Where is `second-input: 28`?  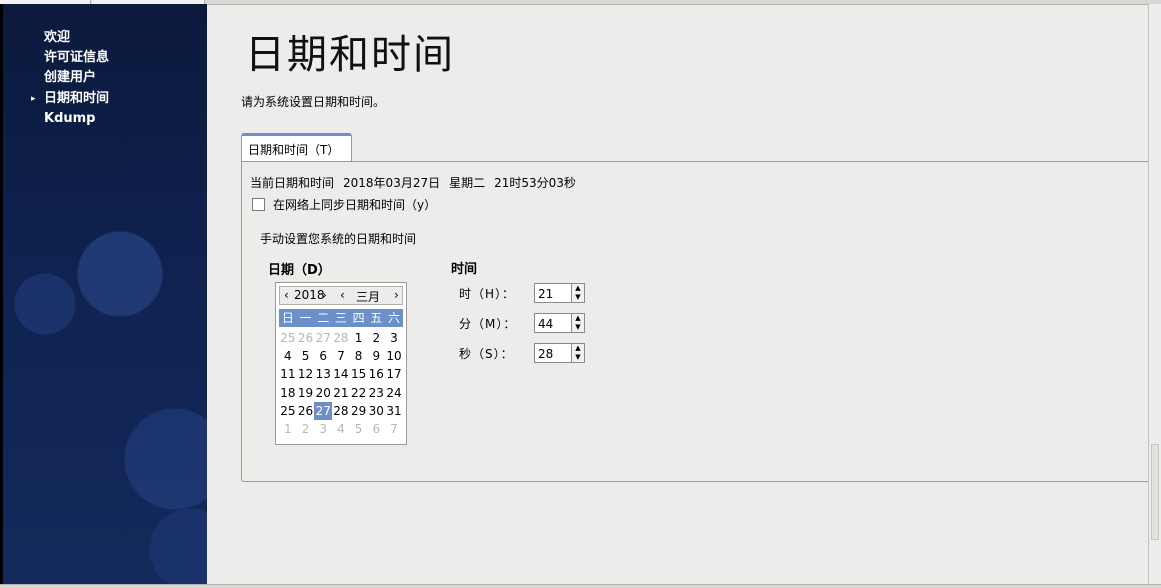
second-input: 28 is located at coordinates (553, 353).